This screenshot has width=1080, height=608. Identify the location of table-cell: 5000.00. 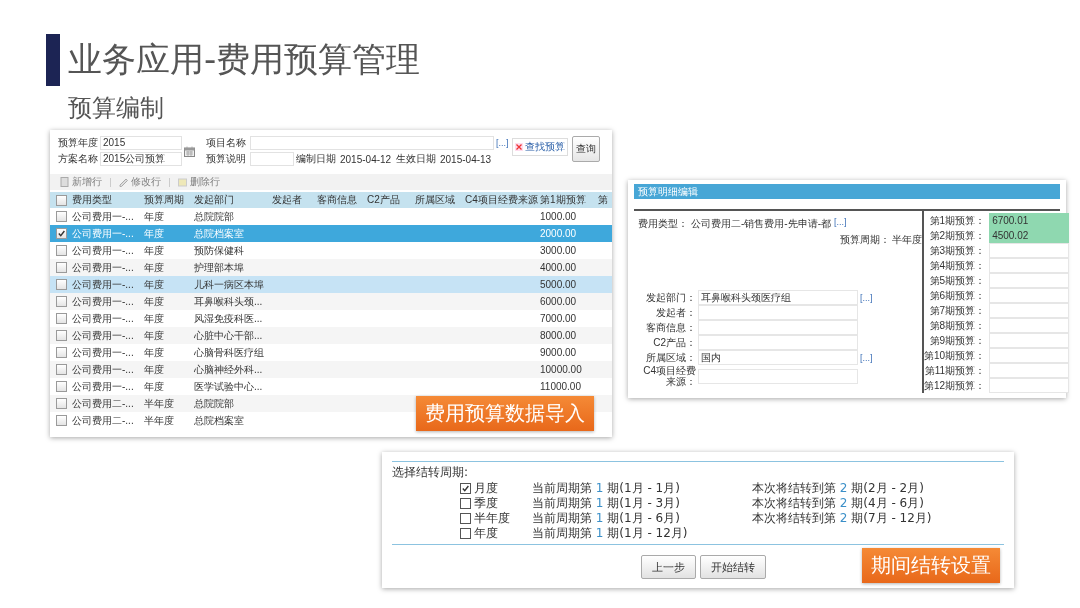
(567, 284).